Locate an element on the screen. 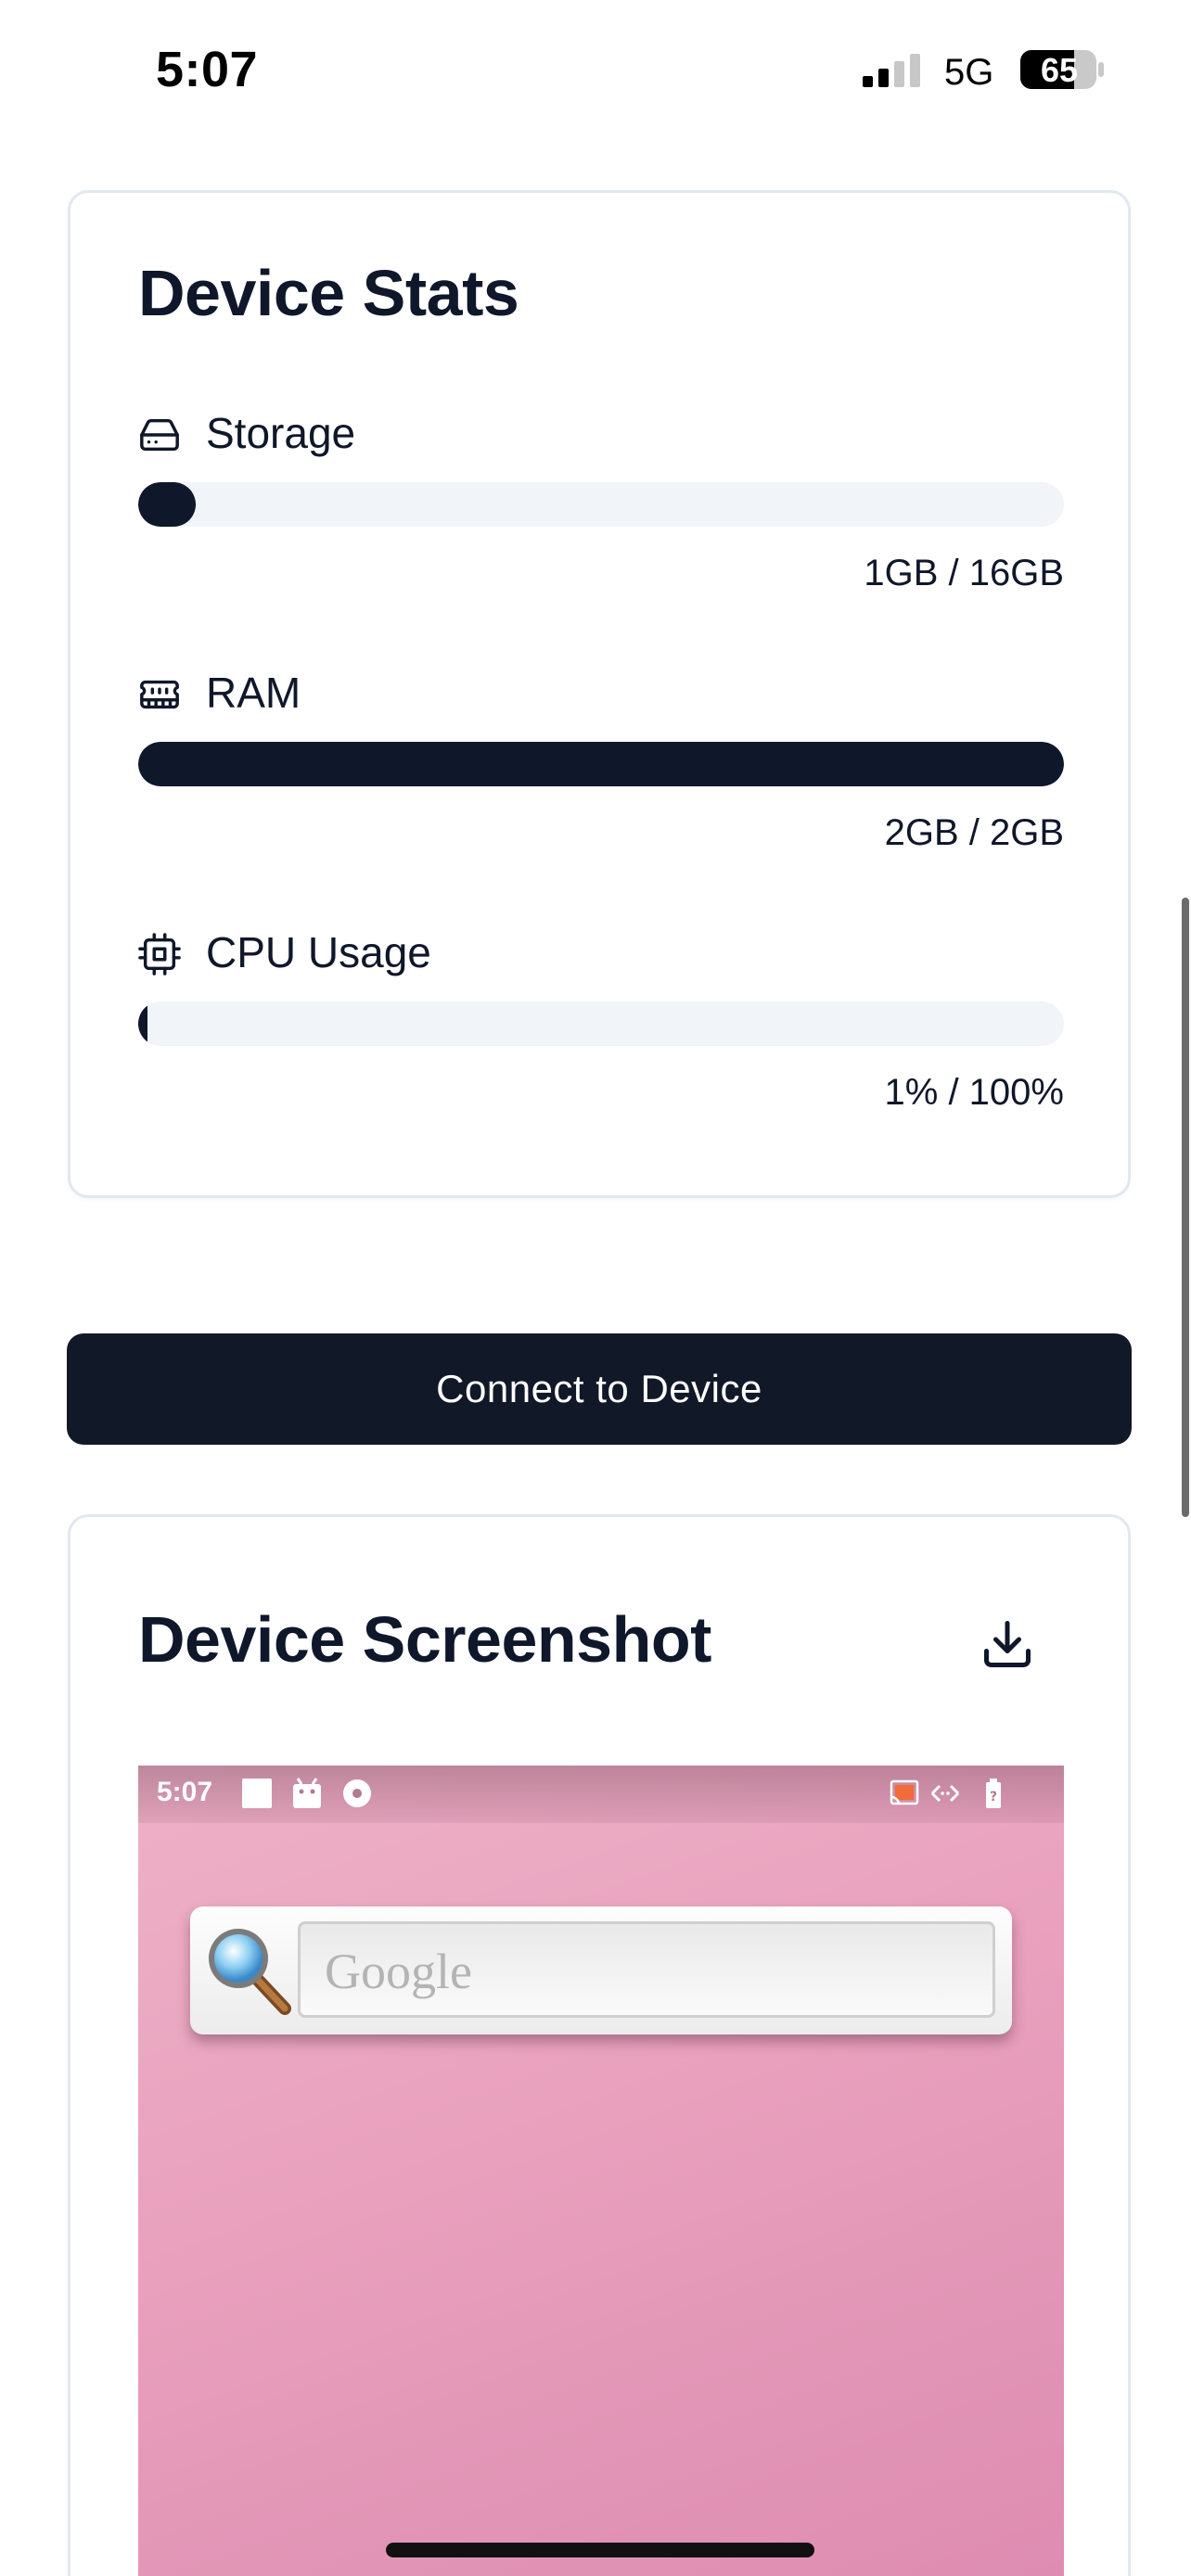  cpu-progress-bar is located at coordinates (601, 1024).